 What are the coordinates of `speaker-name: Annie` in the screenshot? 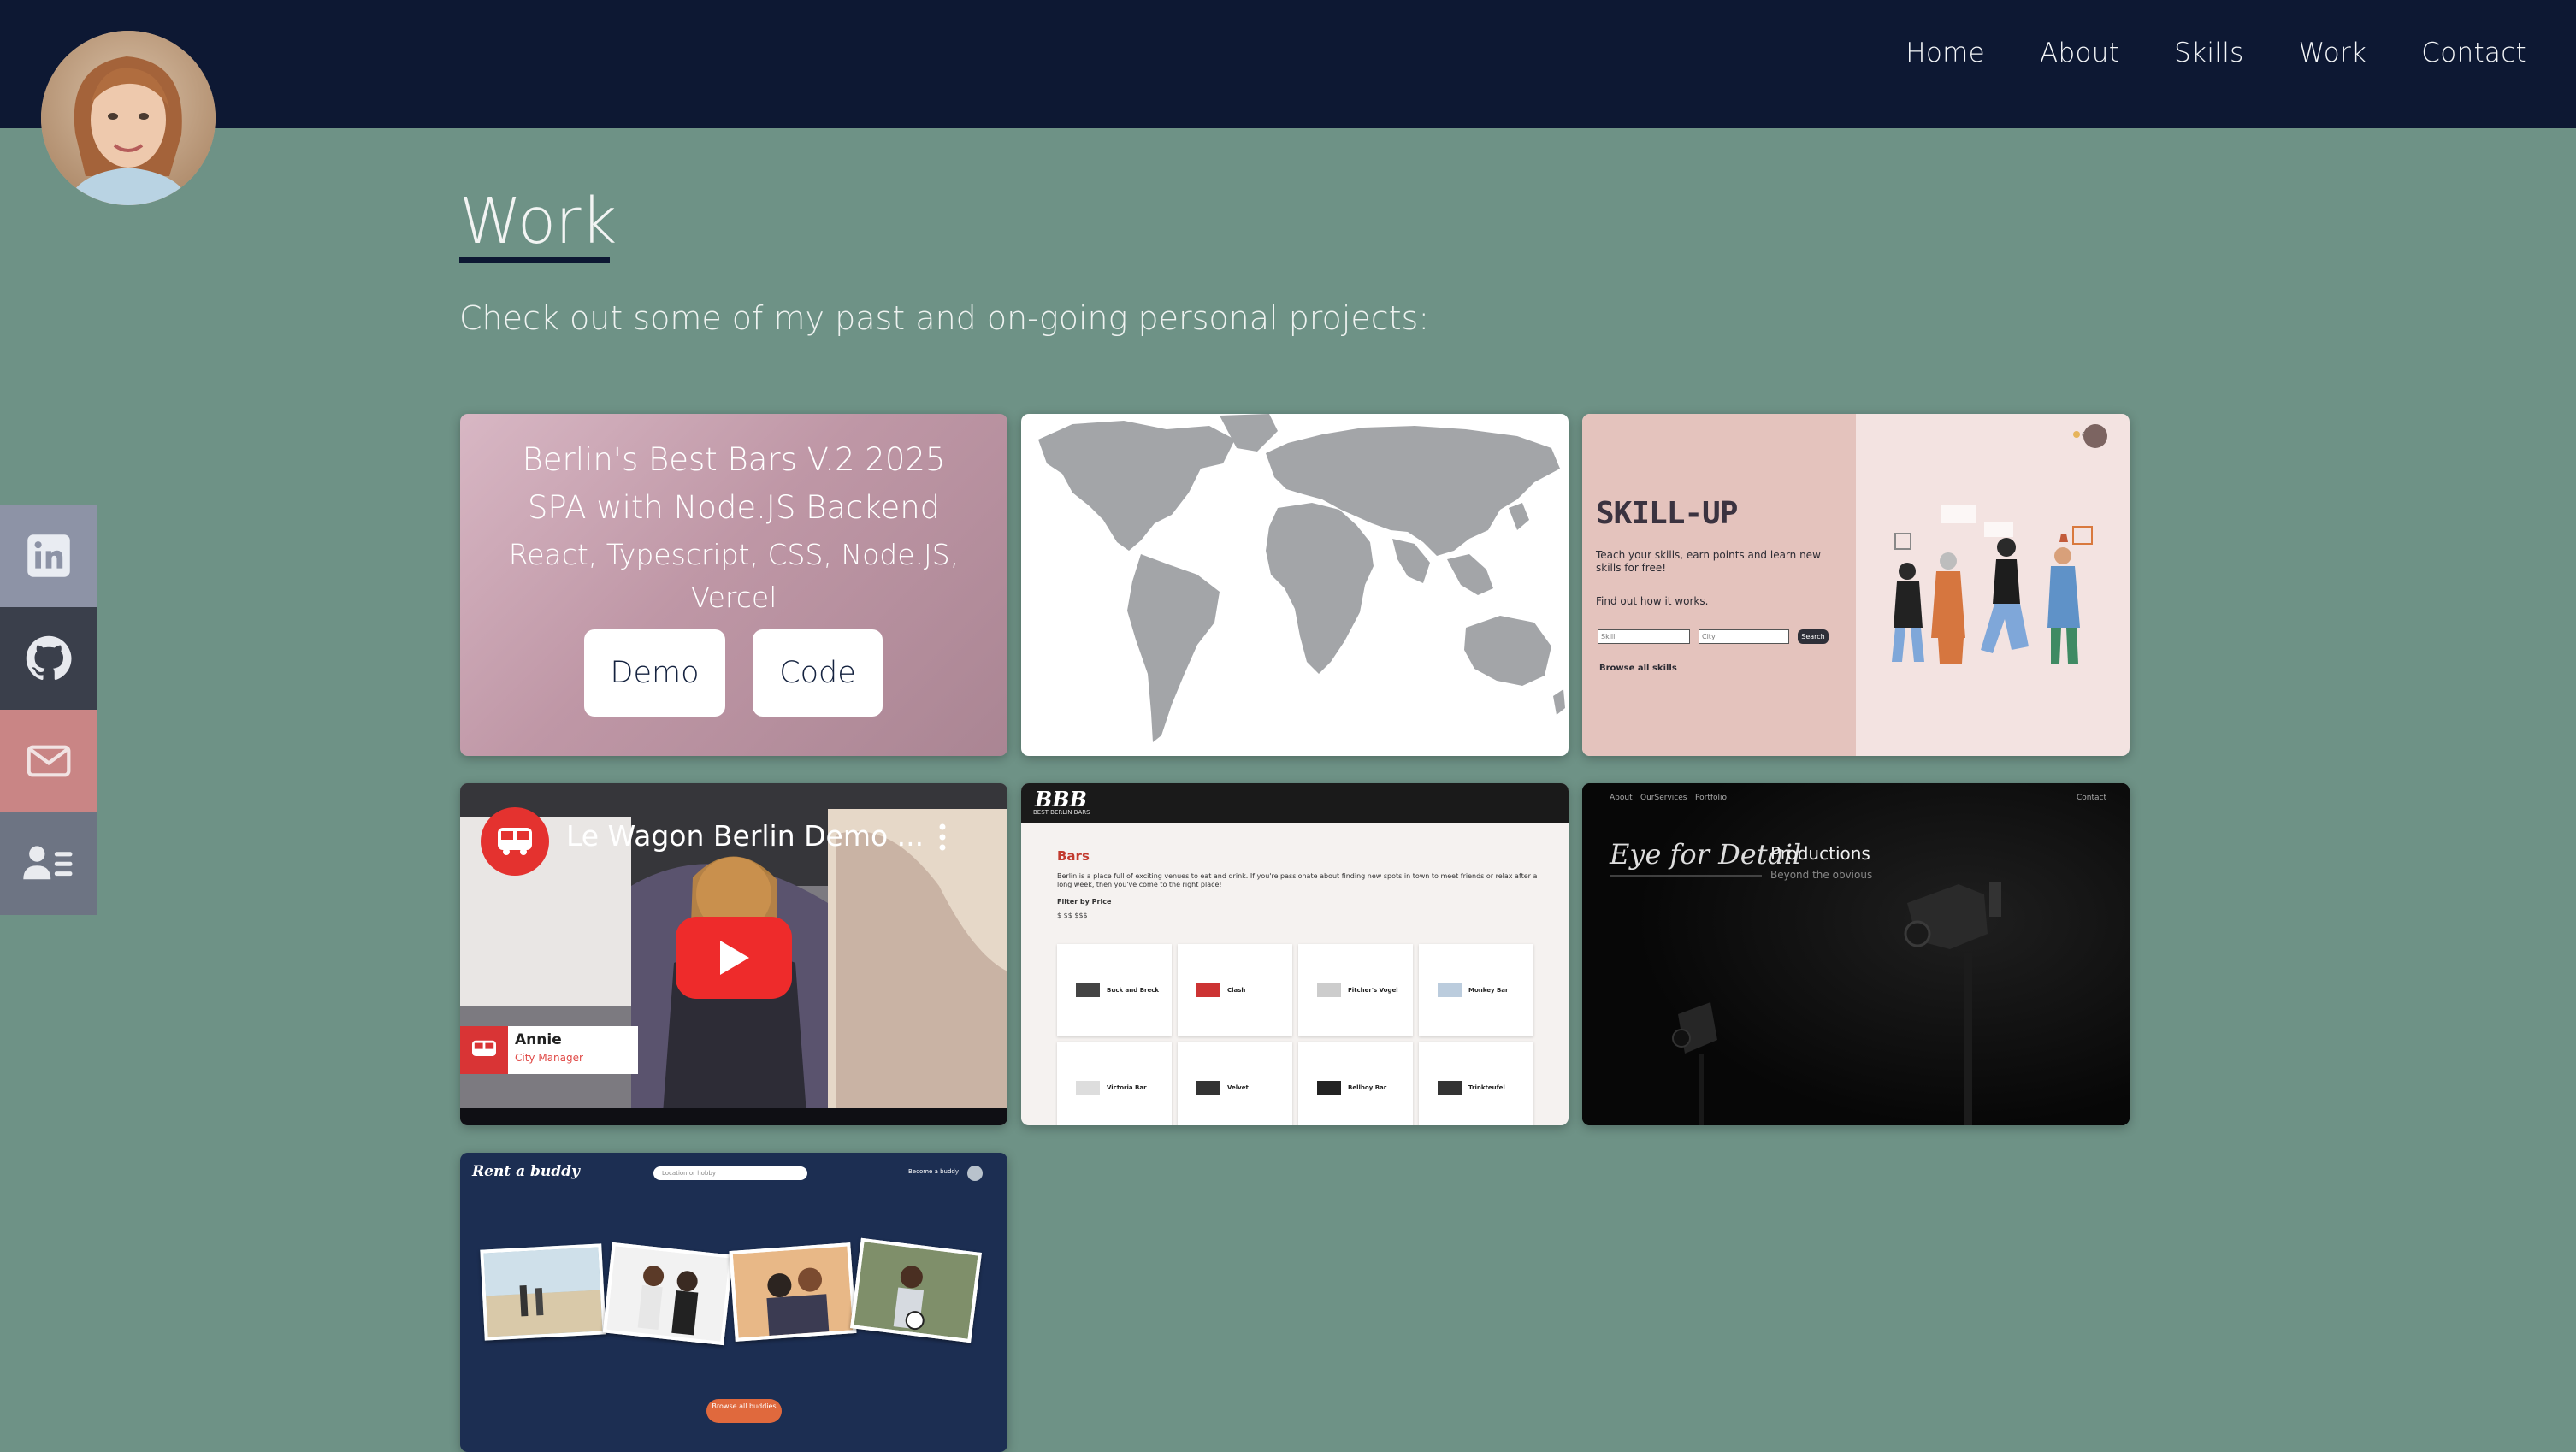 It's located at (538, 1039).